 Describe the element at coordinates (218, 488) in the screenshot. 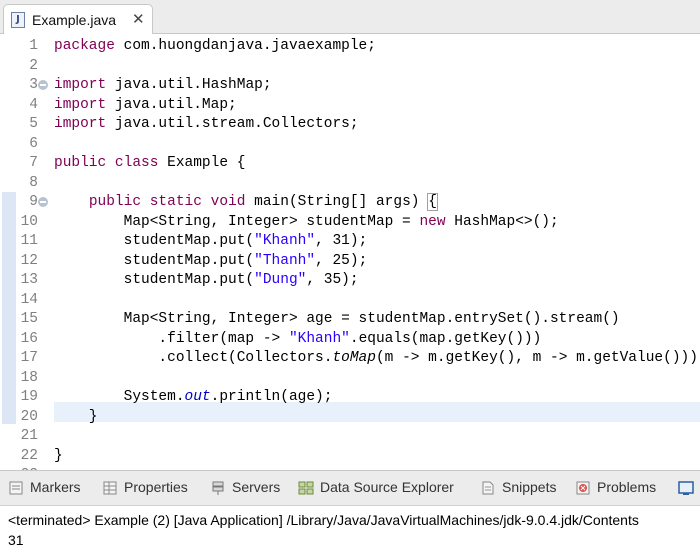

I see `servers-icon` at that location.